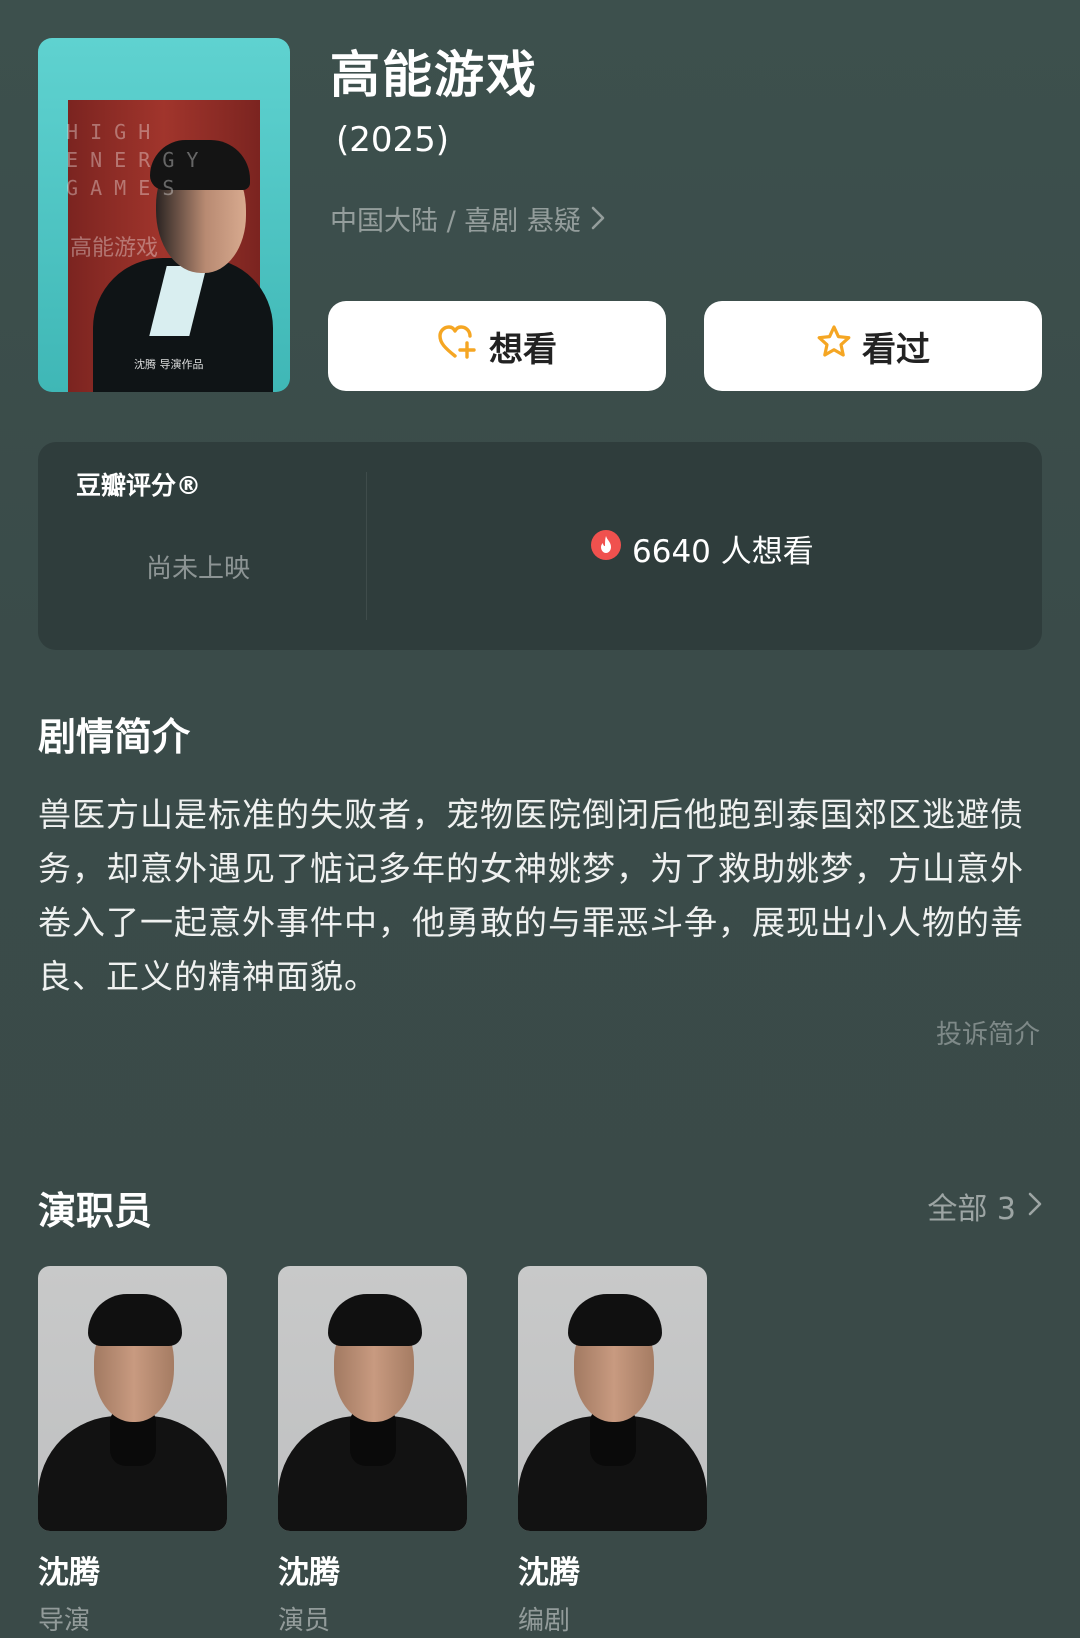  What do you see at coordinates (114, 248) in the screenshot?
I see `poster-chinese-title: 高能游戏` at bounding box center [114, 248].